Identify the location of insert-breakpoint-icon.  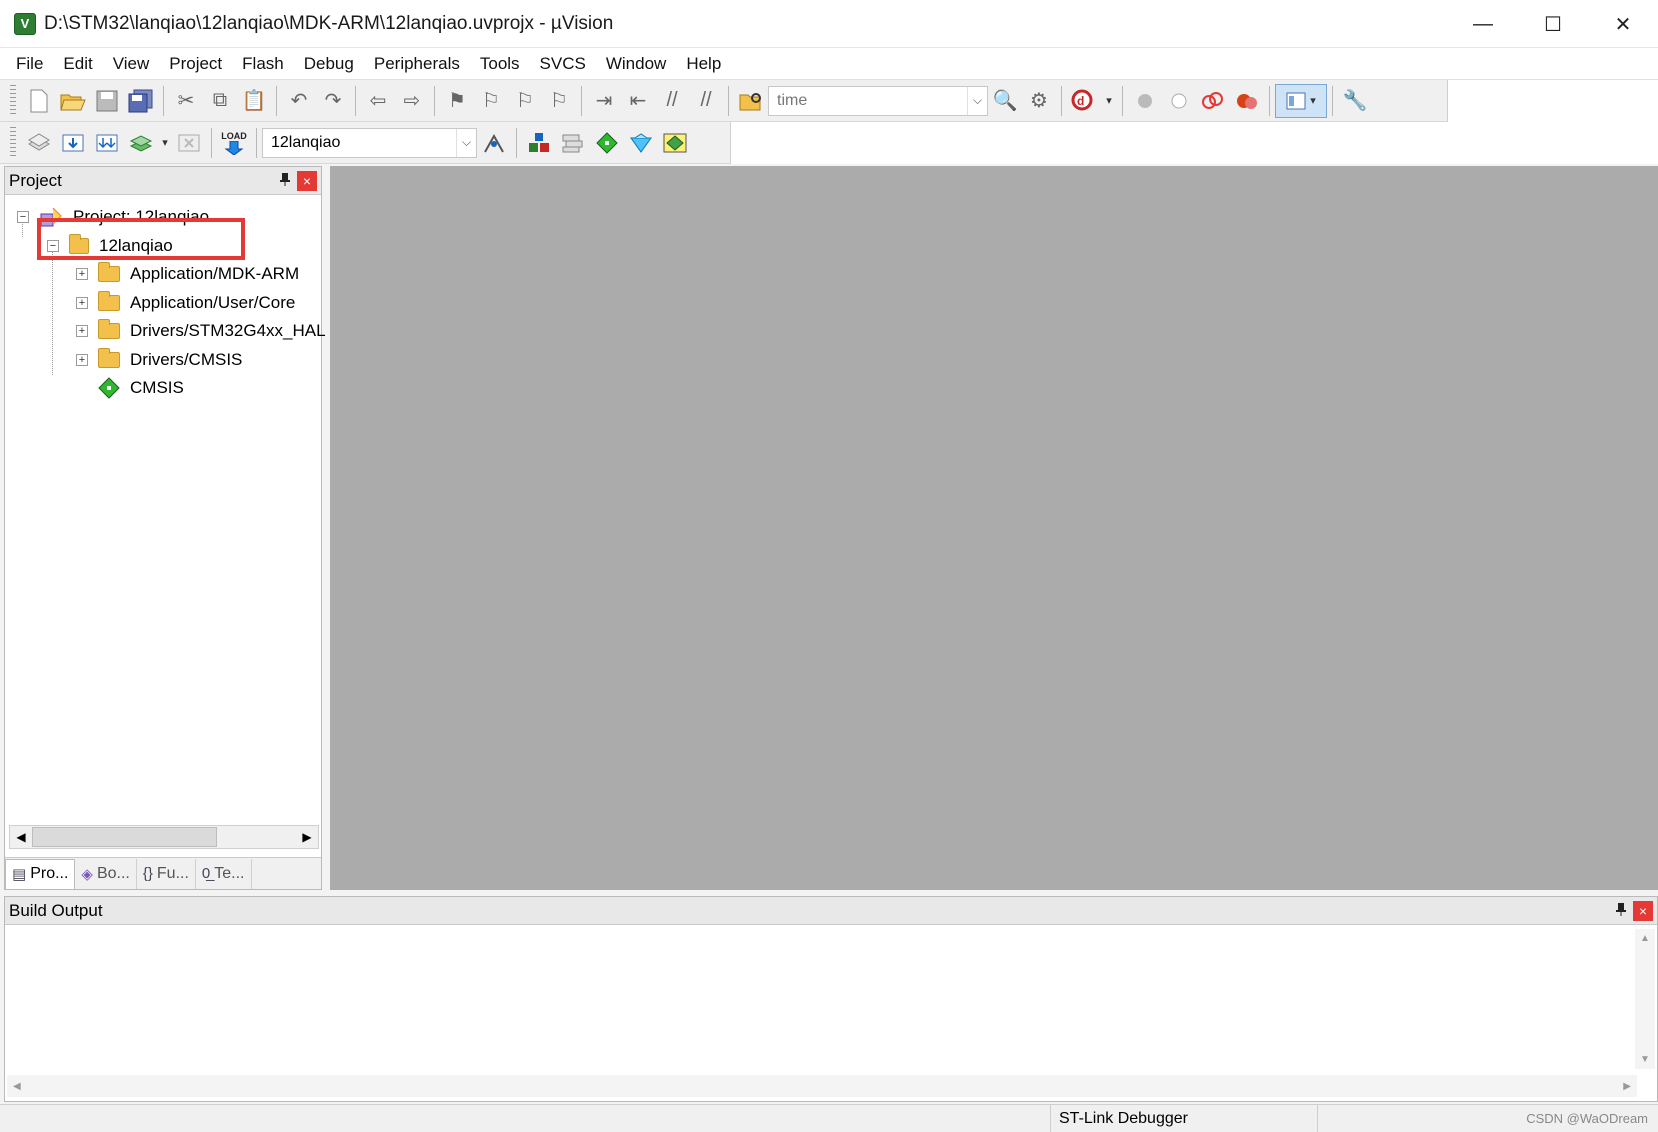
(1145, 101).